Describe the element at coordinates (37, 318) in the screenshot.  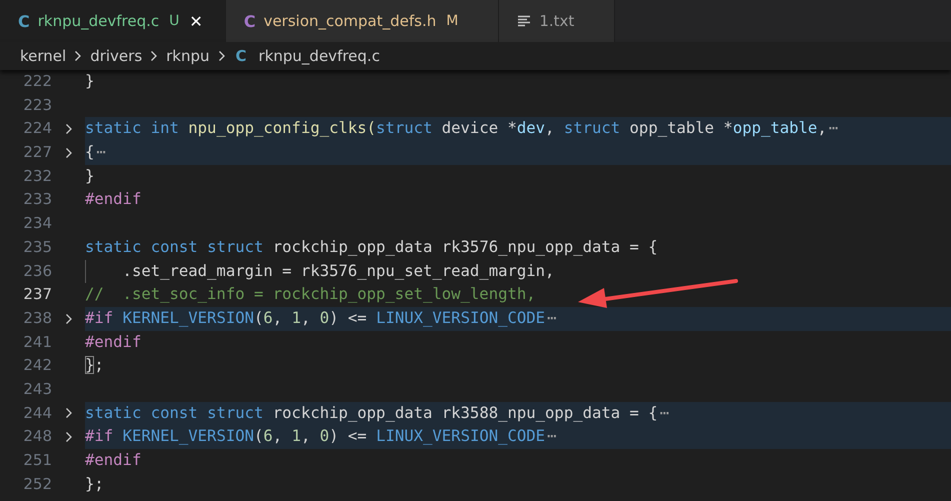
I see `line-number: 238` at that location.